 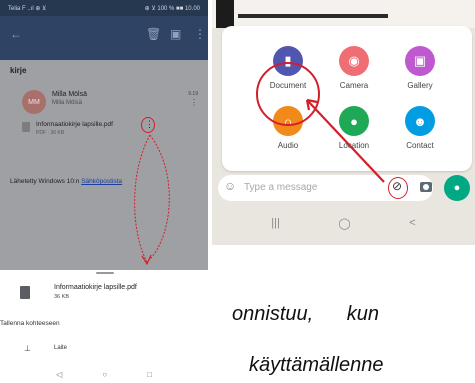 I want to click on save-to-device-option: Laite, so click(x=60, y=348).